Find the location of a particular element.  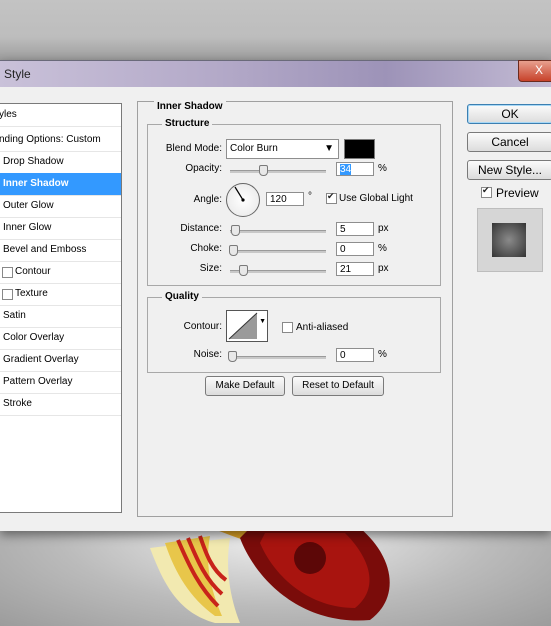

list-item-gradient-overlay: Gradient Overlay is located at coordinates (60, 360).